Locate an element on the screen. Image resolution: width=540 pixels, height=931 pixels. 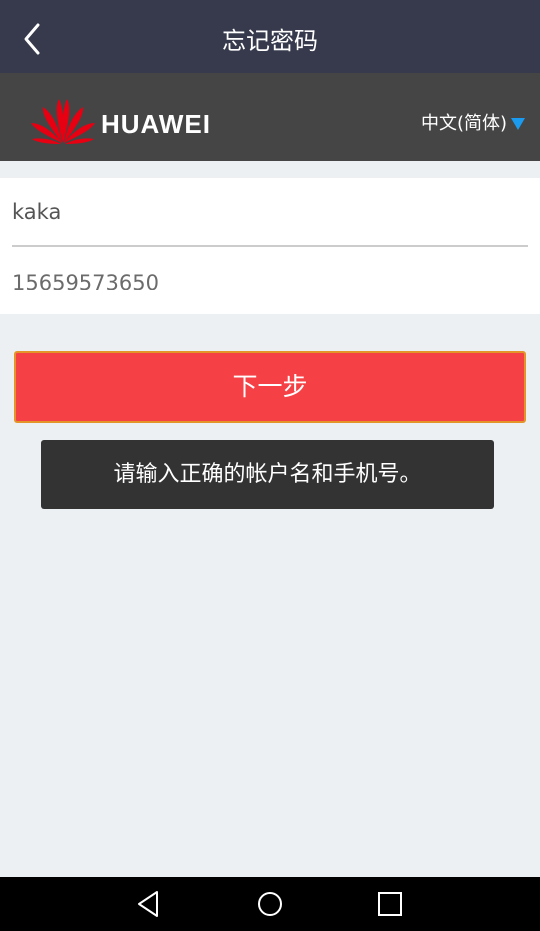
system-nav-bar is located at coordinates (270, 904).